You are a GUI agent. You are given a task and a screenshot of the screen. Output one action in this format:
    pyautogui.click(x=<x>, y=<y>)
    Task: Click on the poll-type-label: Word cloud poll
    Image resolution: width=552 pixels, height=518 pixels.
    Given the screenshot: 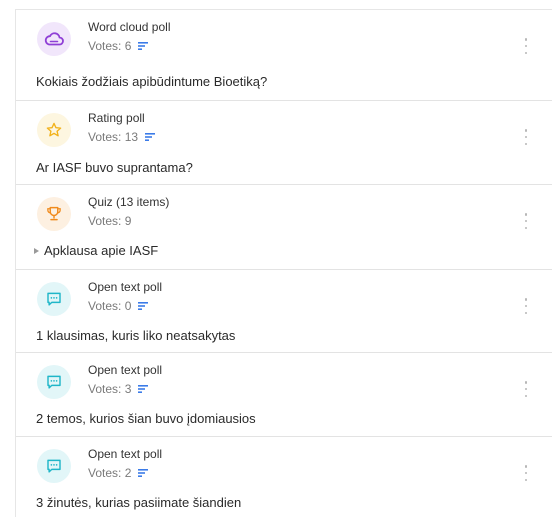 What is the action you would take?
    pyautogui.click(x=129, y=27)
    